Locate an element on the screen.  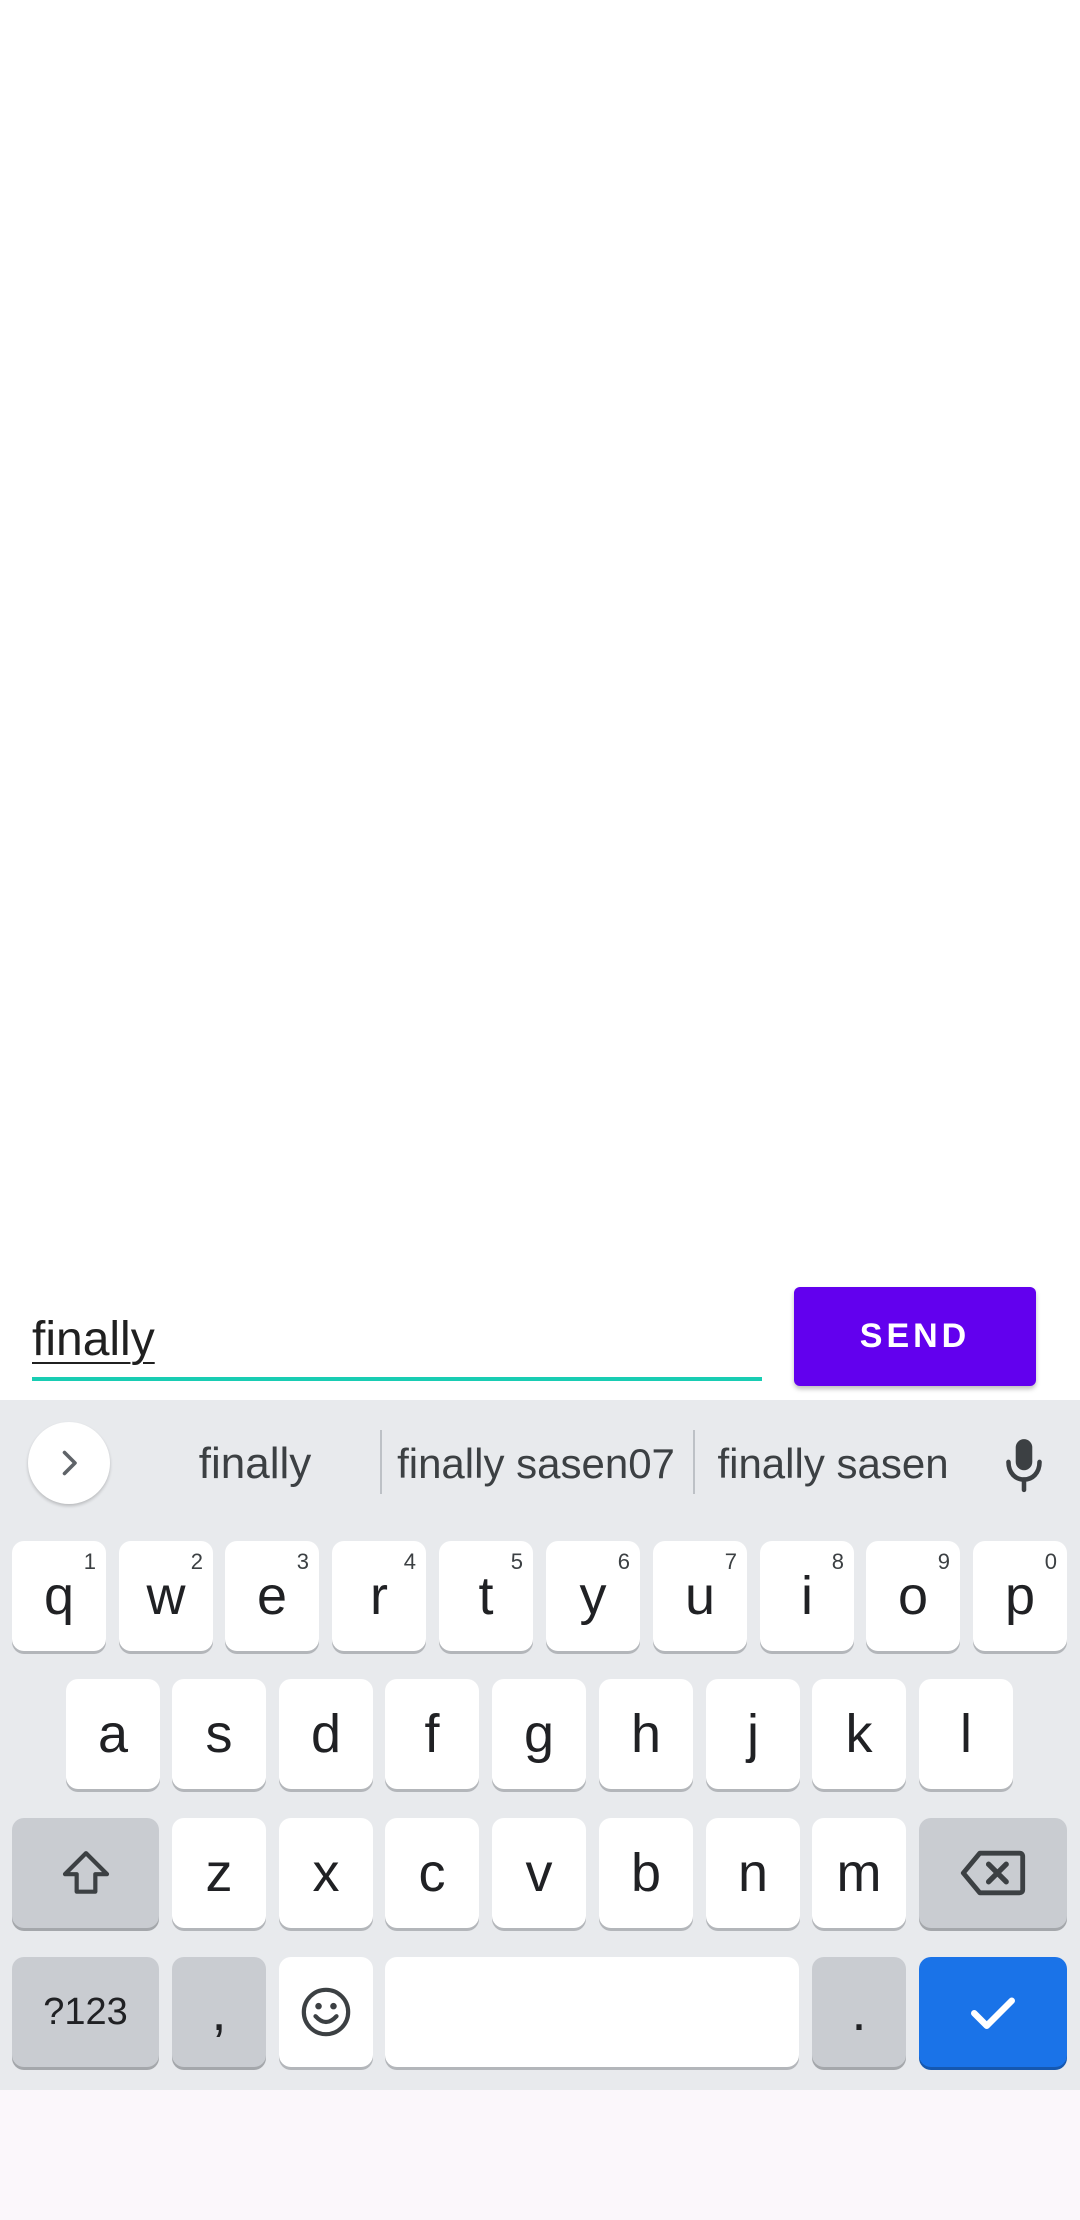
key-v: v is located at coordinates (539, 1873).